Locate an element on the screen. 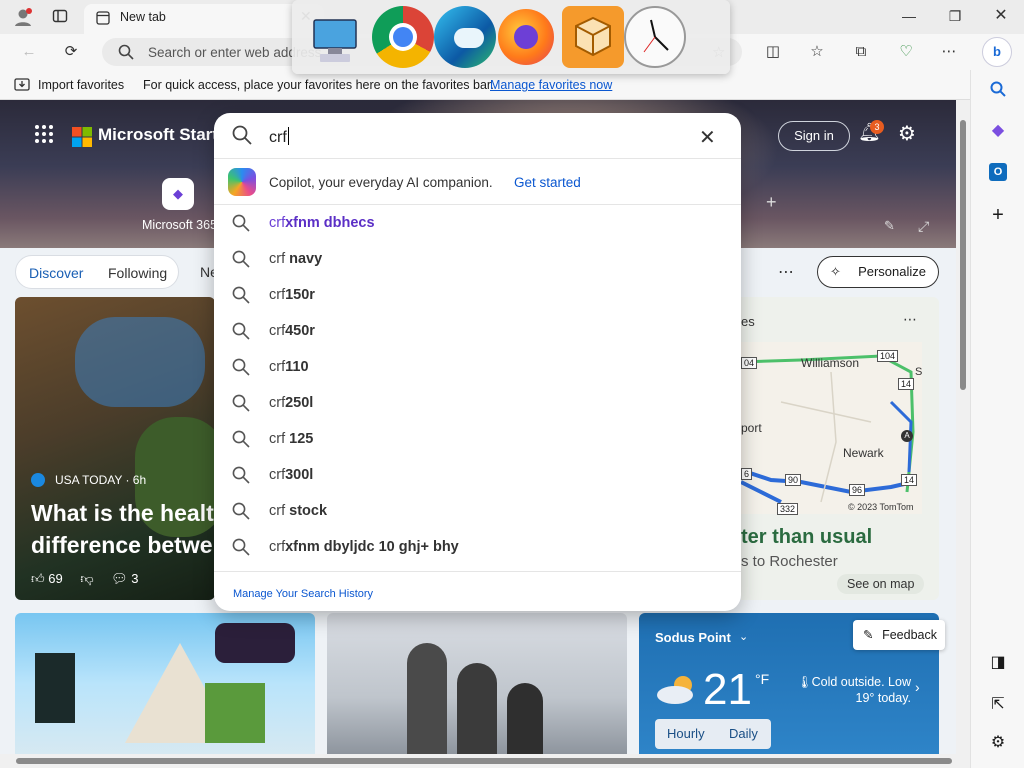 Image resolution: width=1024 pixels, height=768 pixels. search-suggestion: crf 125 is located at coordinates (477, 439).